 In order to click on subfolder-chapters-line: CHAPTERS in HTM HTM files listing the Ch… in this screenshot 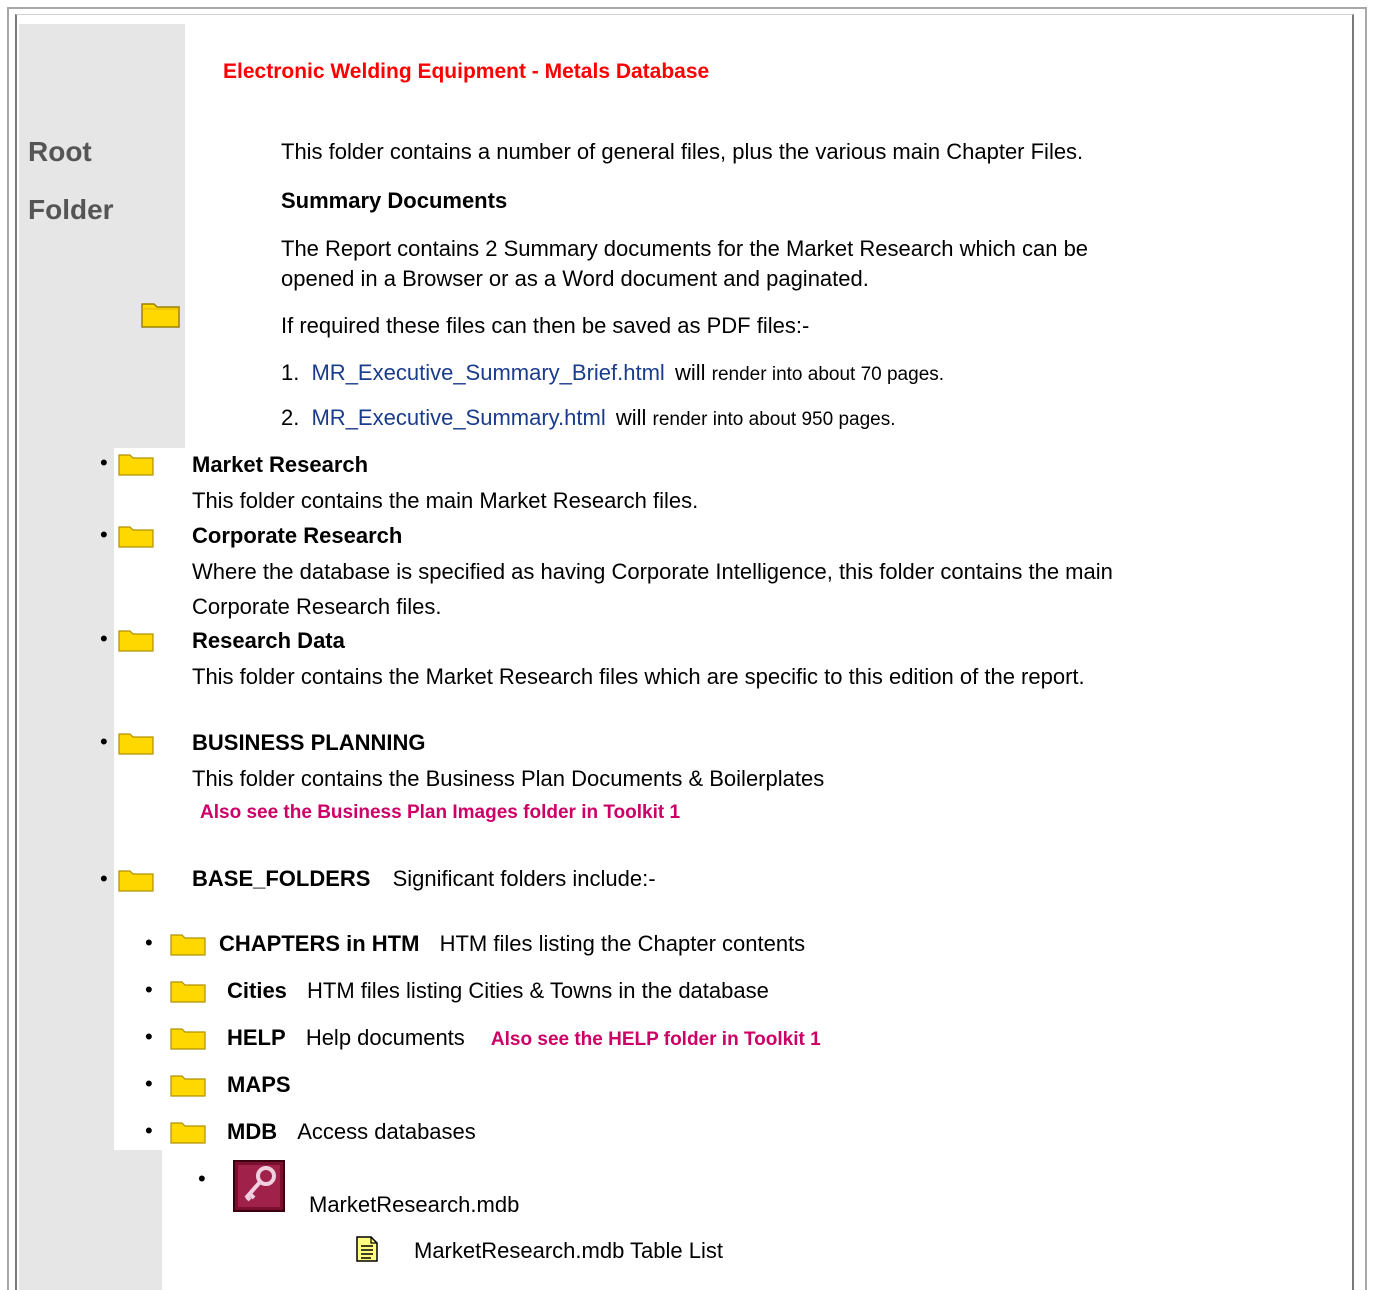, I will do `click(512, 944)`.